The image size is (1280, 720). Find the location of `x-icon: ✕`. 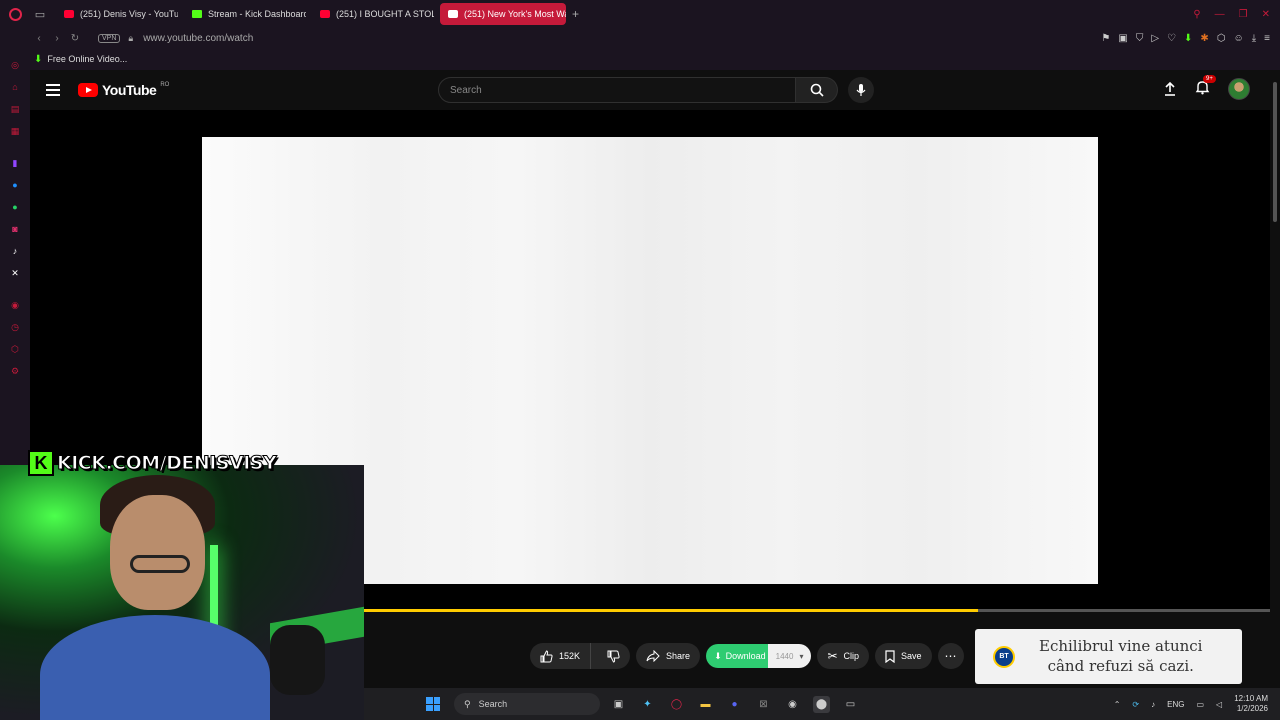

x-icon: ✕ is located at coordinates (15, 273).